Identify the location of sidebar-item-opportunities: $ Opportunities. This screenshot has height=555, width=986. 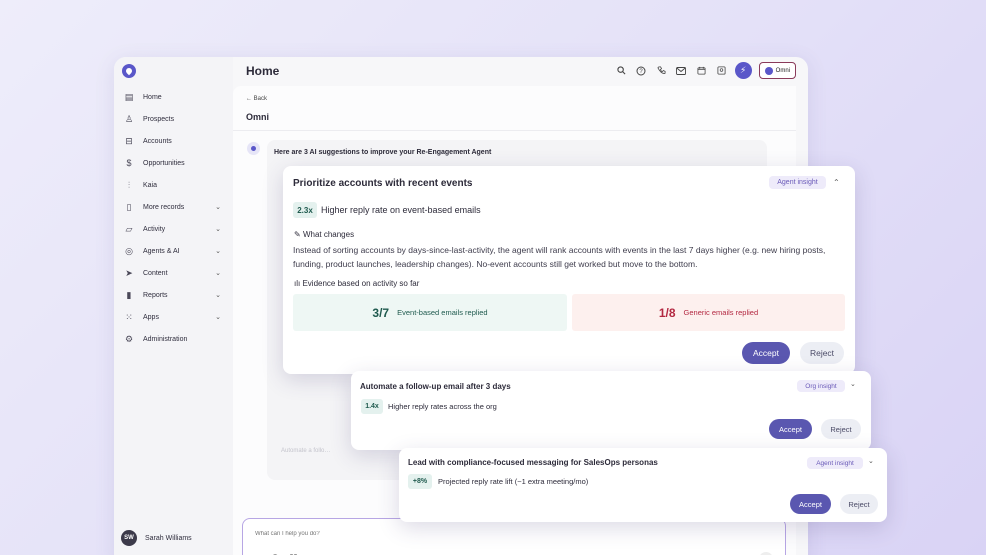
(173, 163).